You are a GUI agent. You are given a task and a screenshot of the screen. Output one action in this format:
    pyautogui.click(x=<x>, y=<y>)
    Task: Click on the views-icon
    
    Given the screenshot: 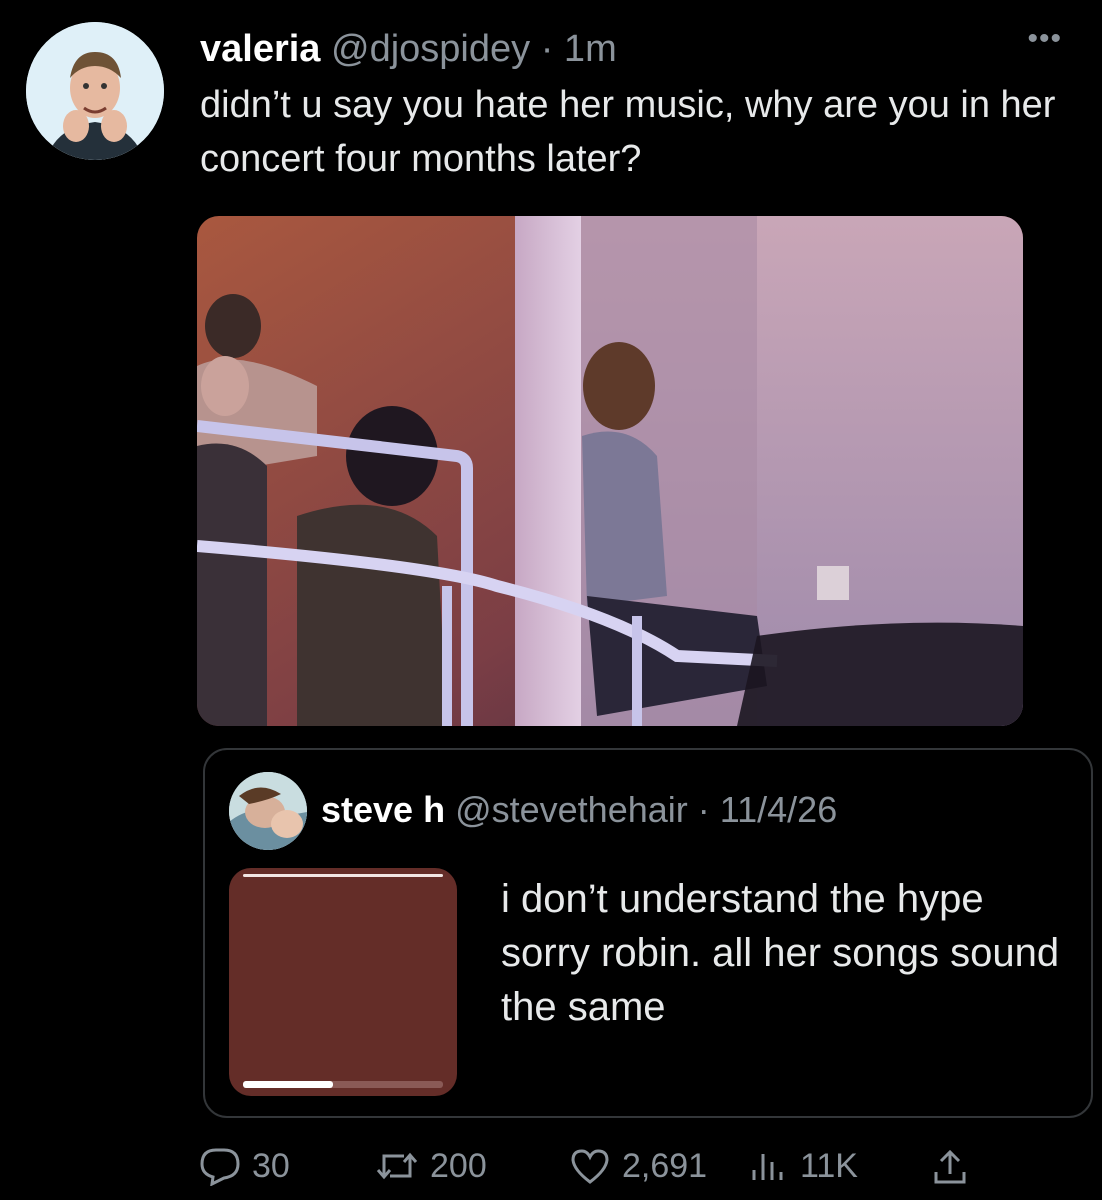 What is the action you would take?
    pyautogui.click(x=767, y=1167)
    